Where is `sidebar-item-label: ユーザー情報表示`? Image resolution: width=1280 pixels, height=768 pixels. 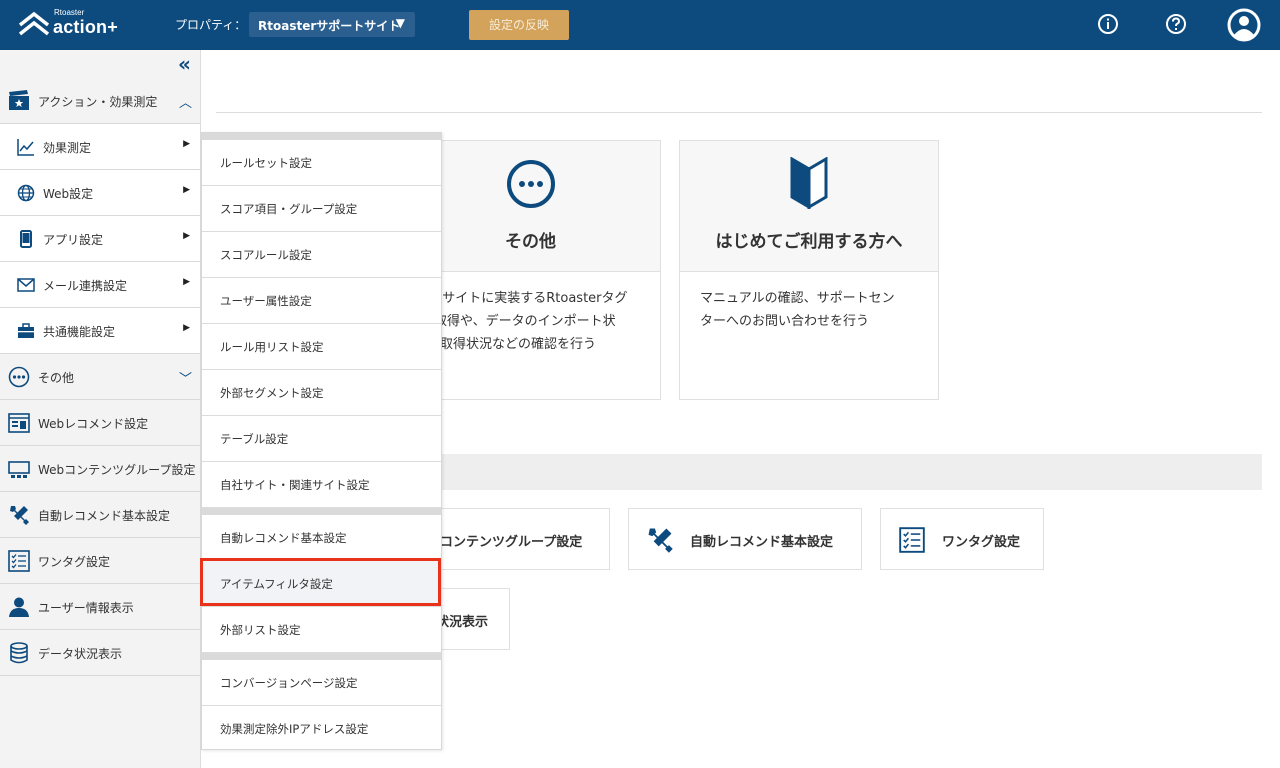
sidebar-item-label: ユーザー情報表示 is located at coordinates (86, 608).